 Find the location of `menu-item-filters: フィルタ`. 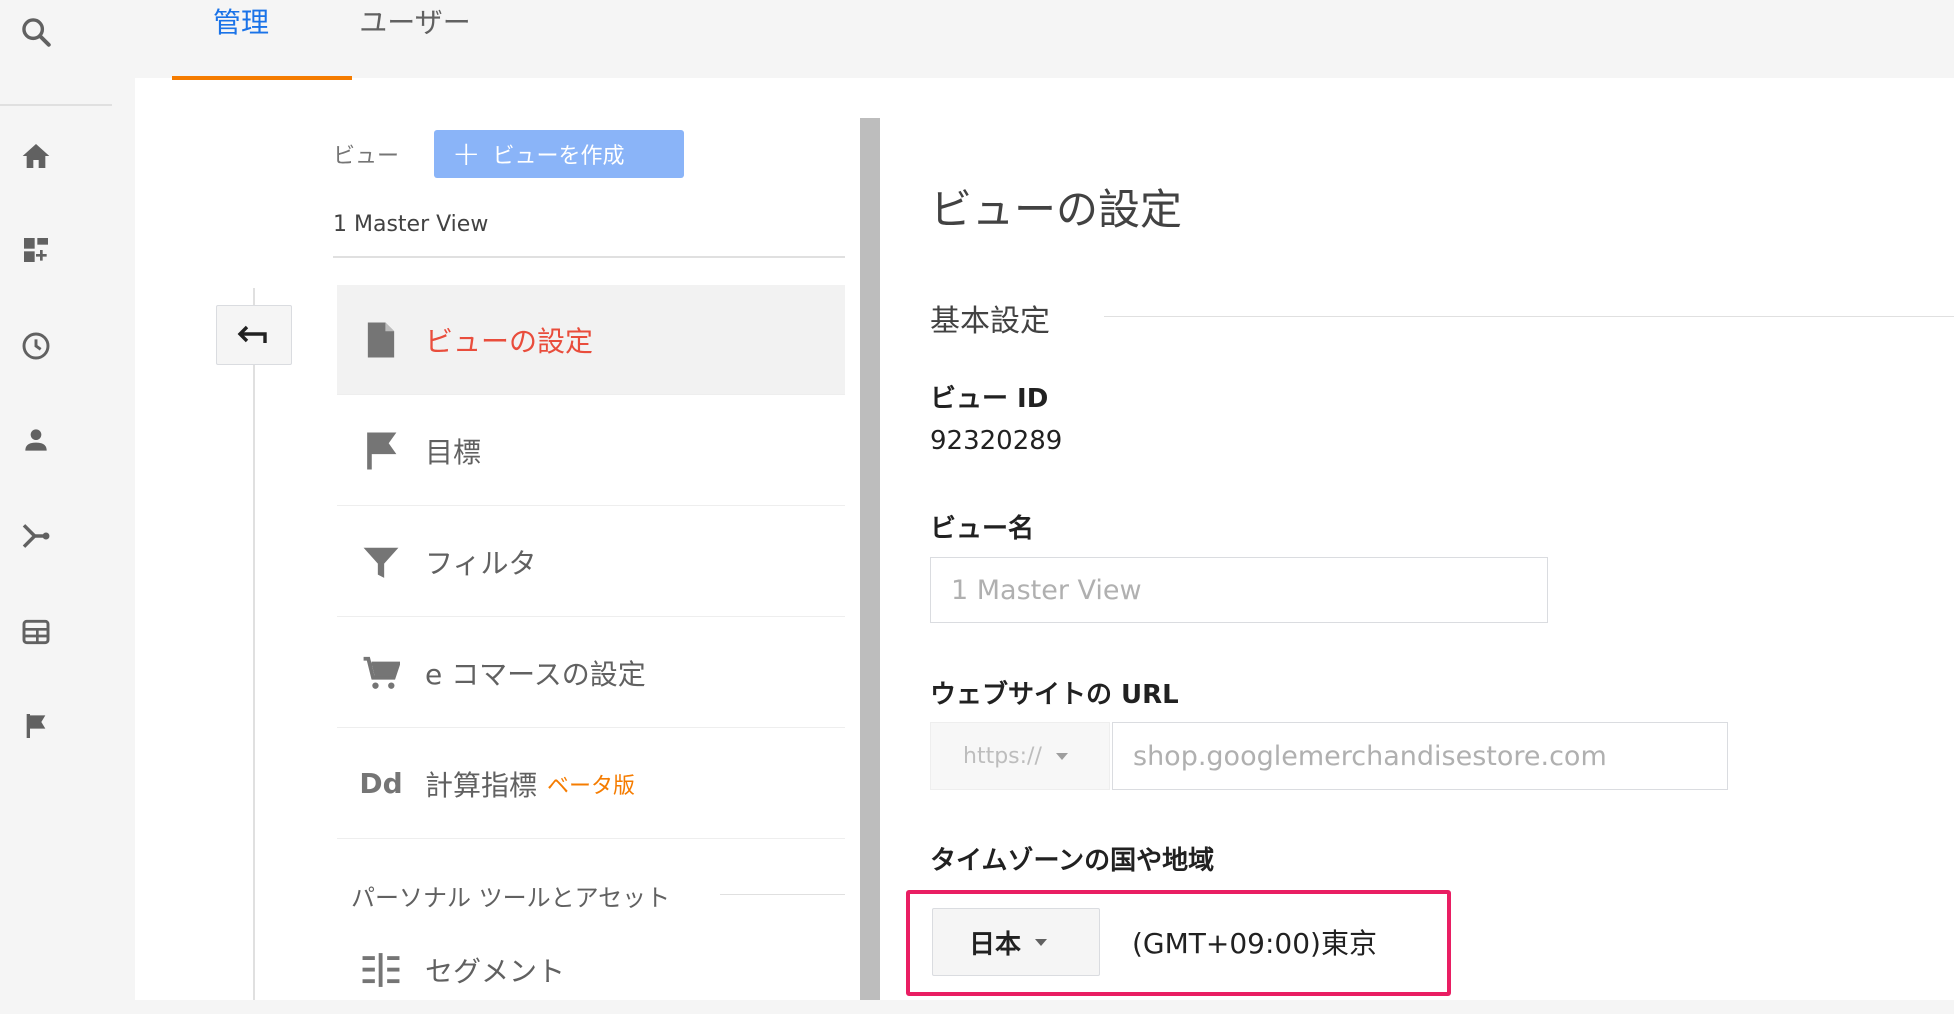

menu-item-filters: フィルタ is located at coordinates (591, 562).